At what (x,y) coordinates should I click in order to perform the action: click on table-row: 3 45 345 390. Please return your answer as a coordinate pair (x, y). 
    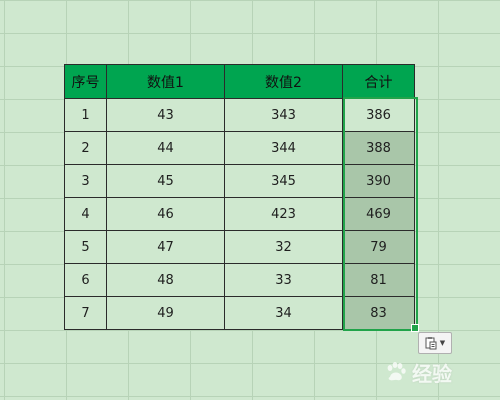
    Looking at the image, I should click on (239, 181).